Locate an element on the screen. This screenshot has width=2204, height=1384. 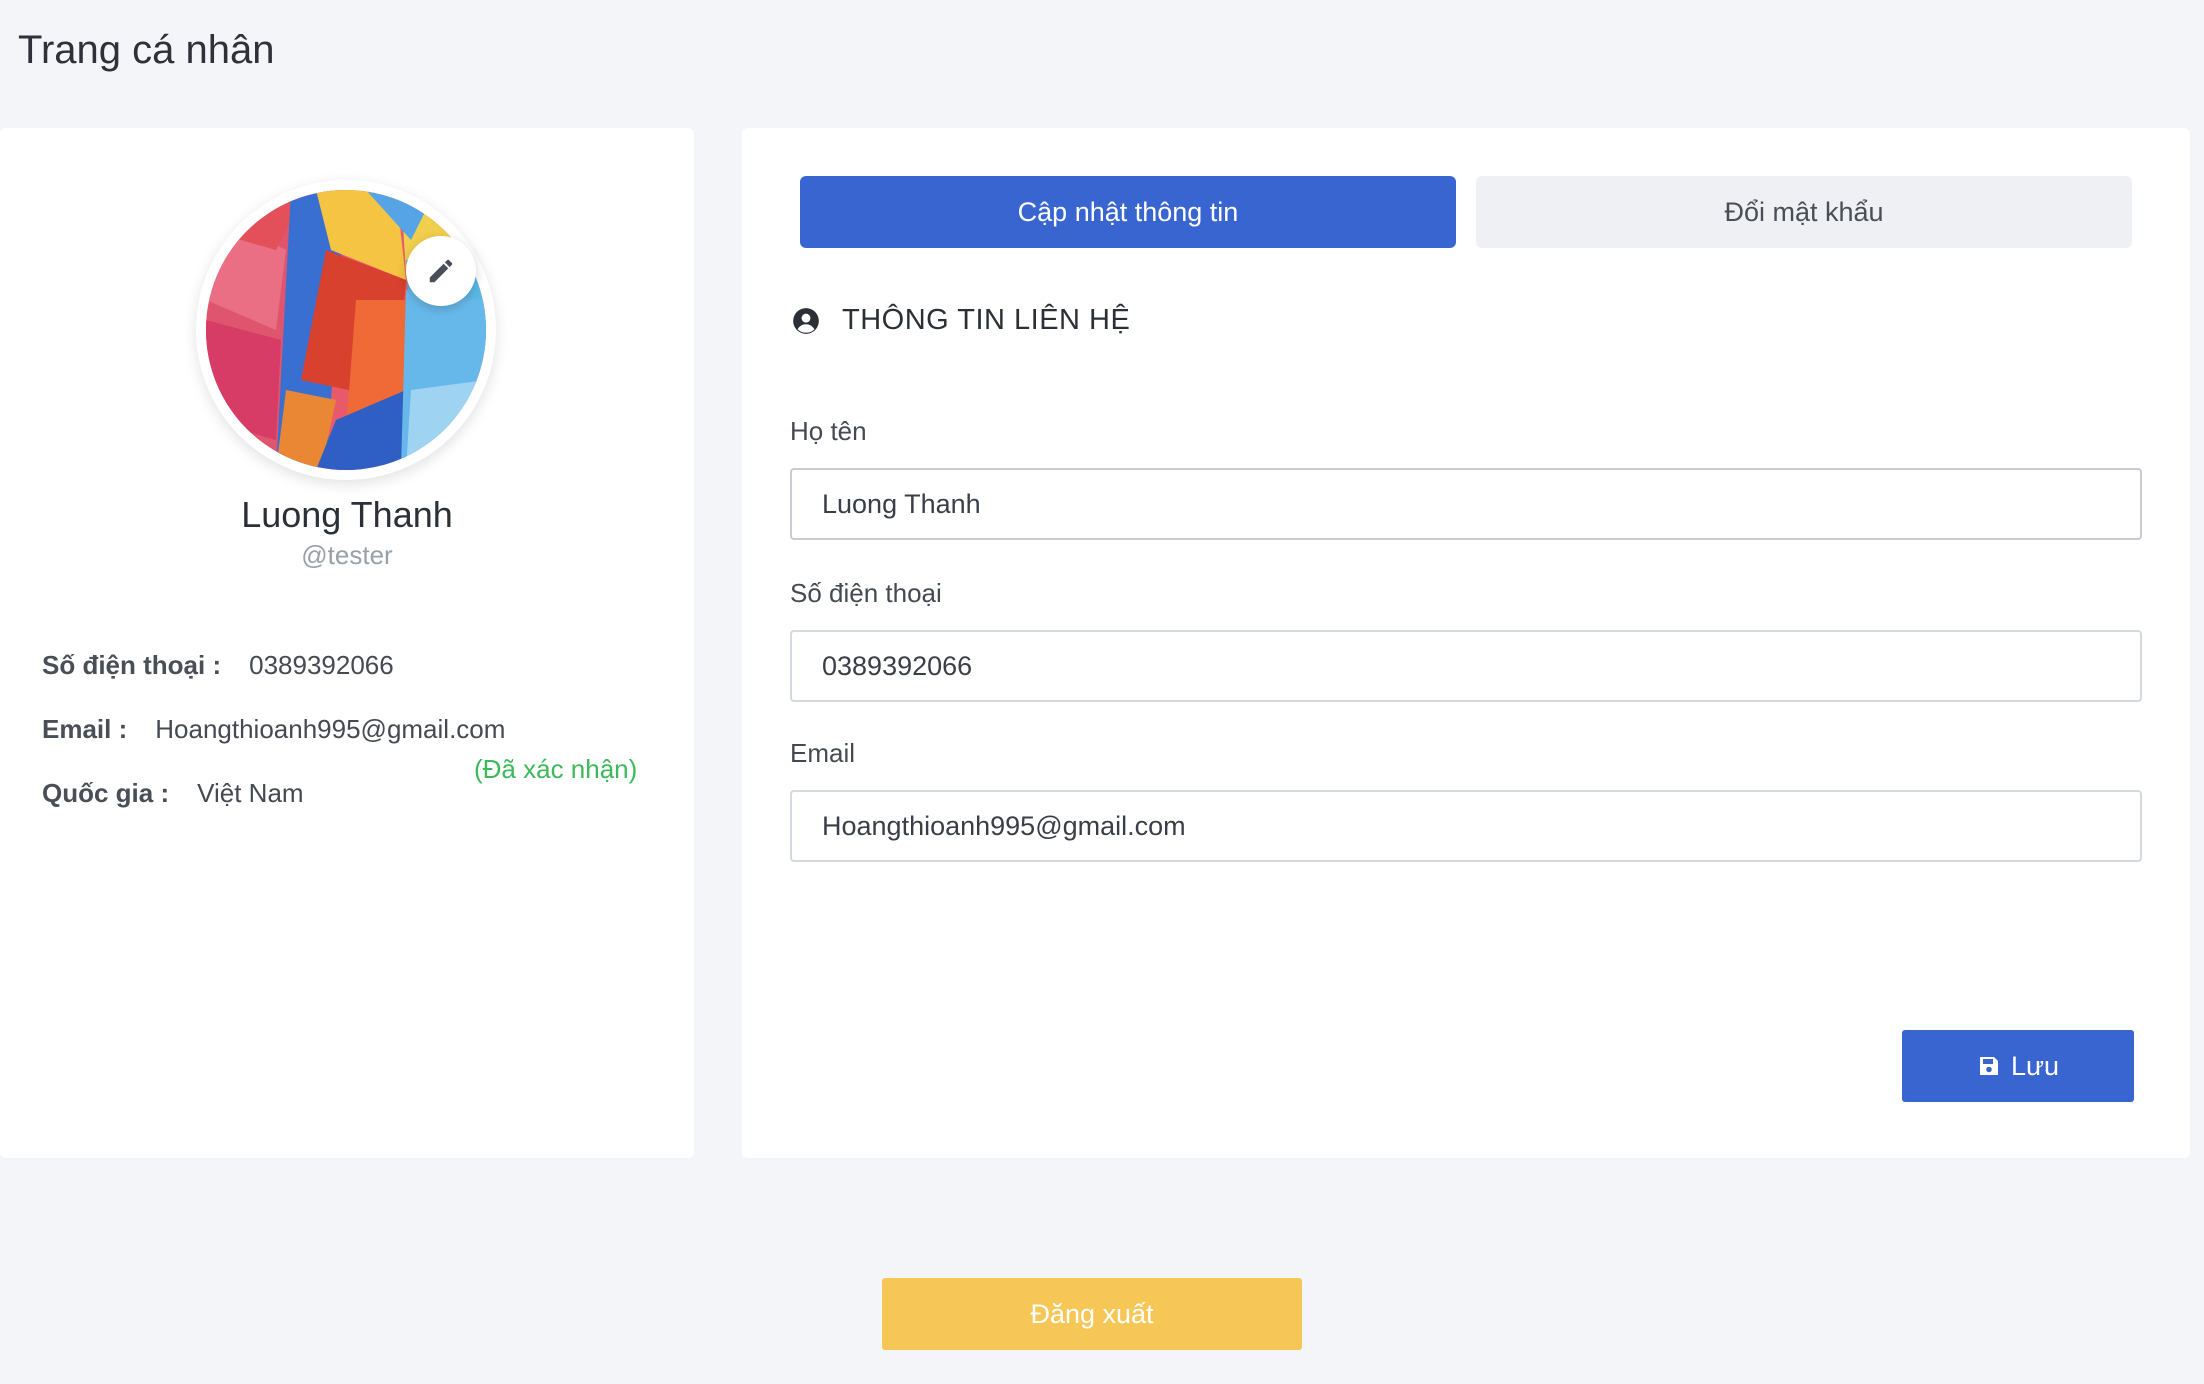
name-input is located at coordinates (1466, 504).